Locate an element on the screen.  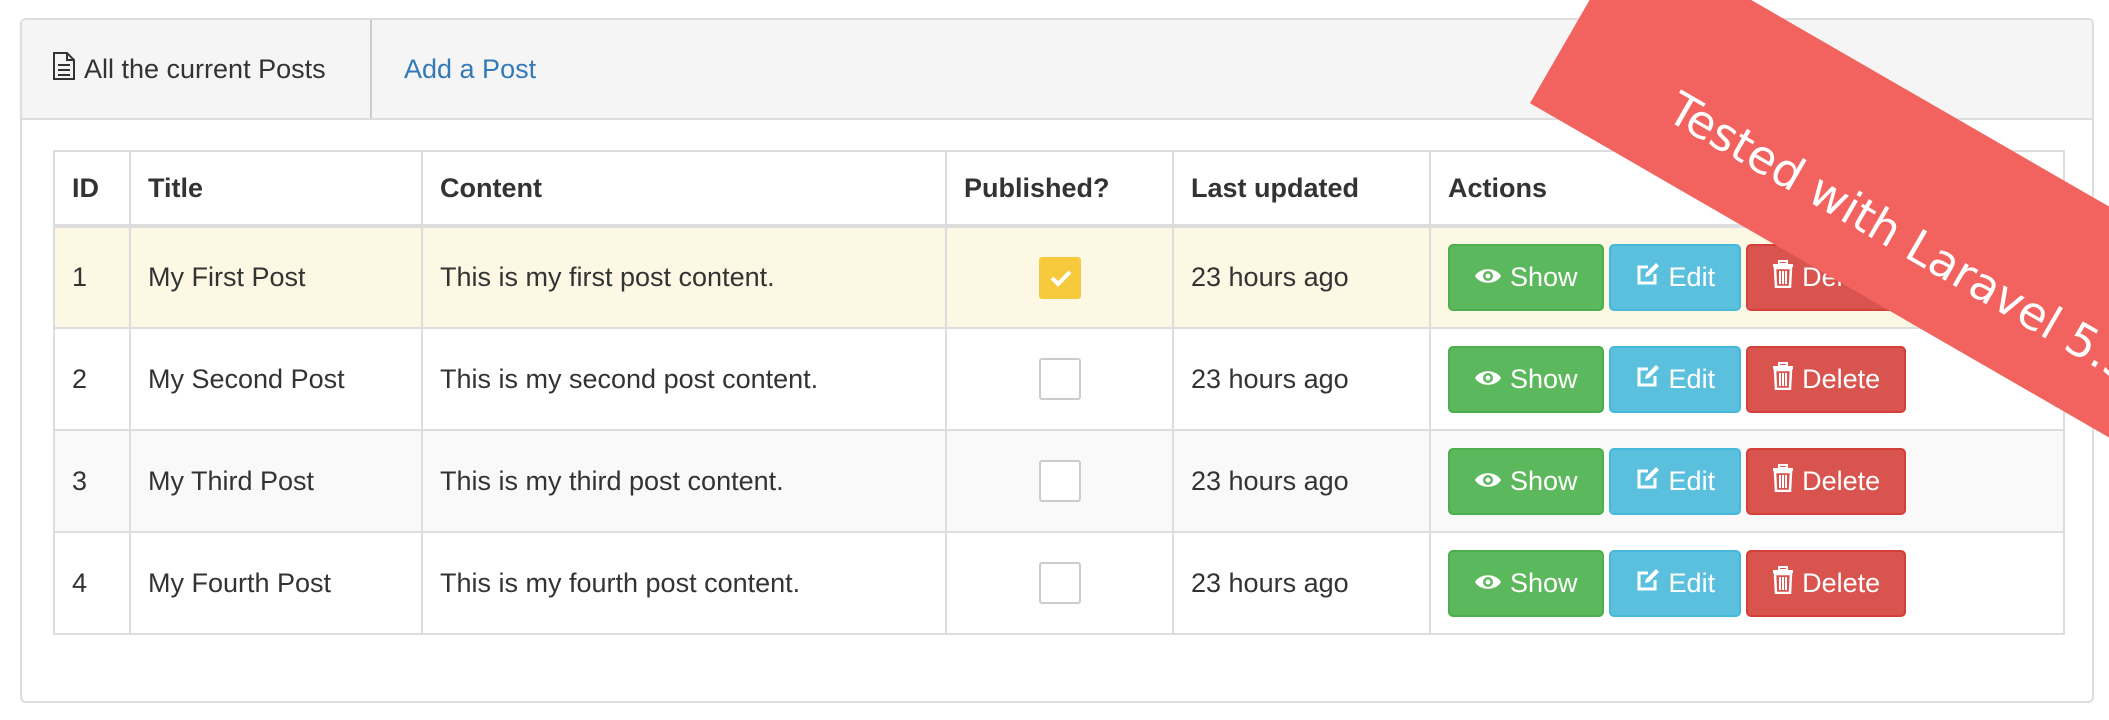
cell-id: 4 is located at coordinates (92, 583).